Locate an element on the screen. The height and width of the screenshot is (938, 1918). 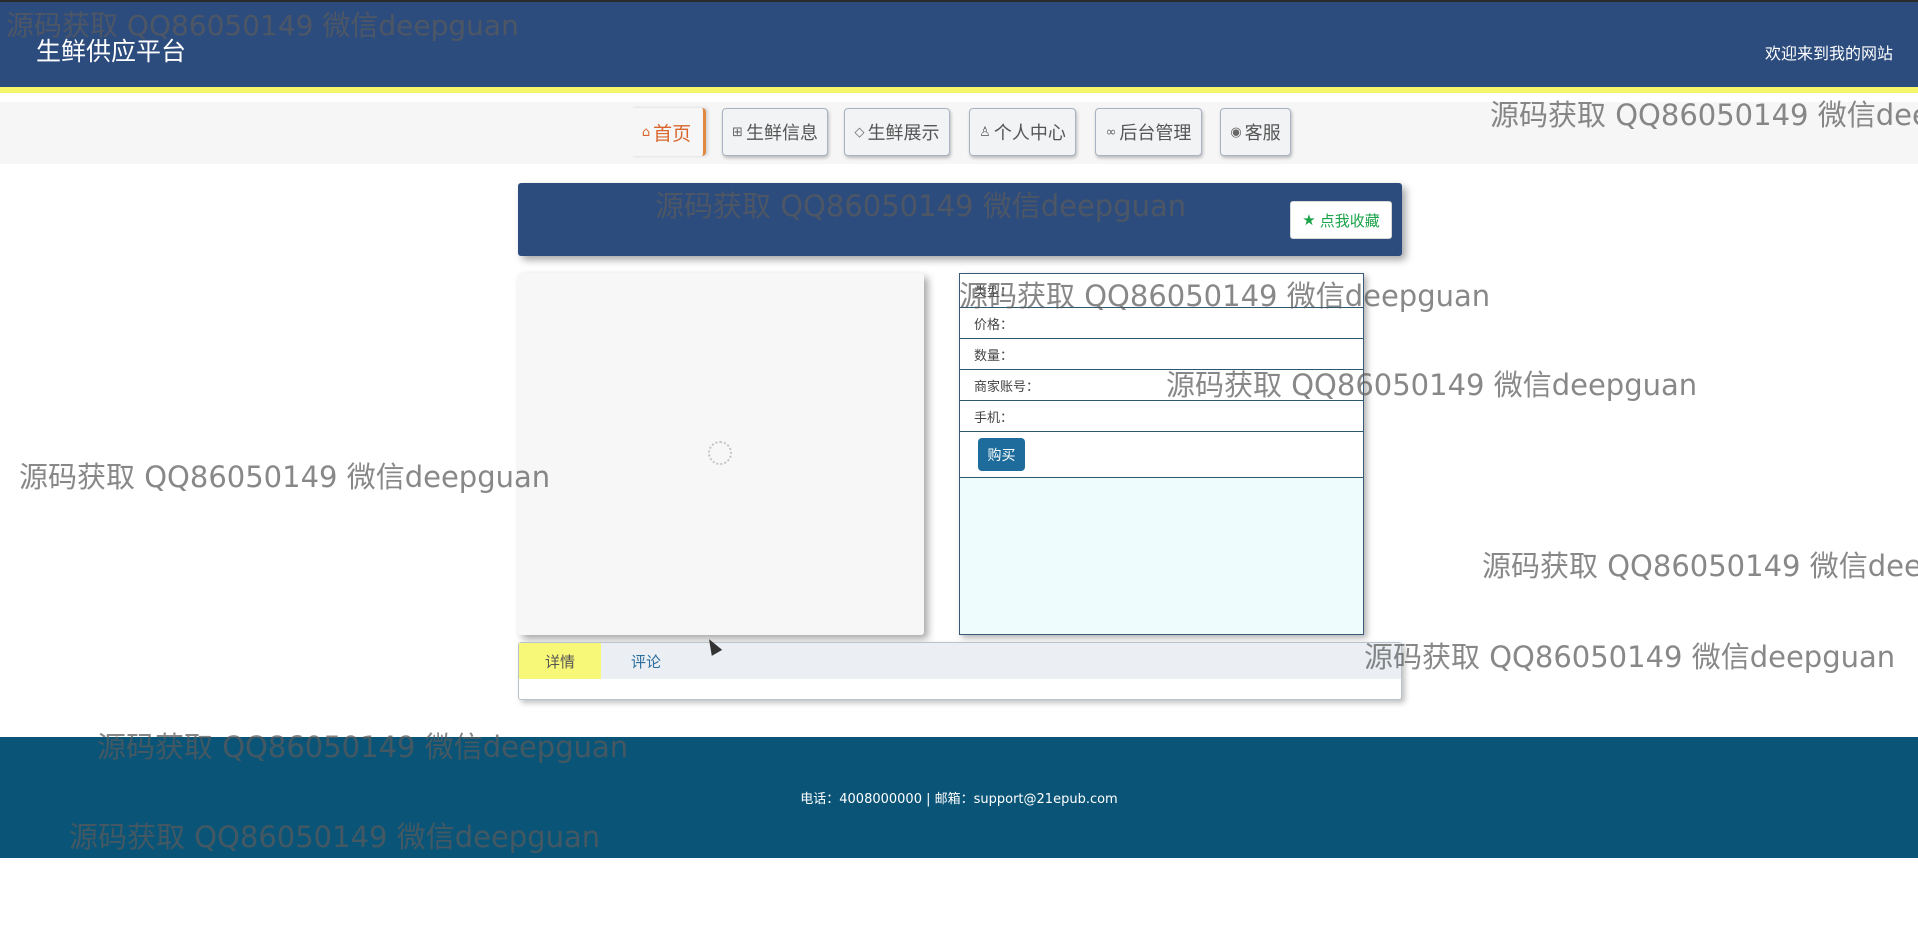
nav-item-customer-service: ◉ 客服 is located at coordinates (1255, 132).